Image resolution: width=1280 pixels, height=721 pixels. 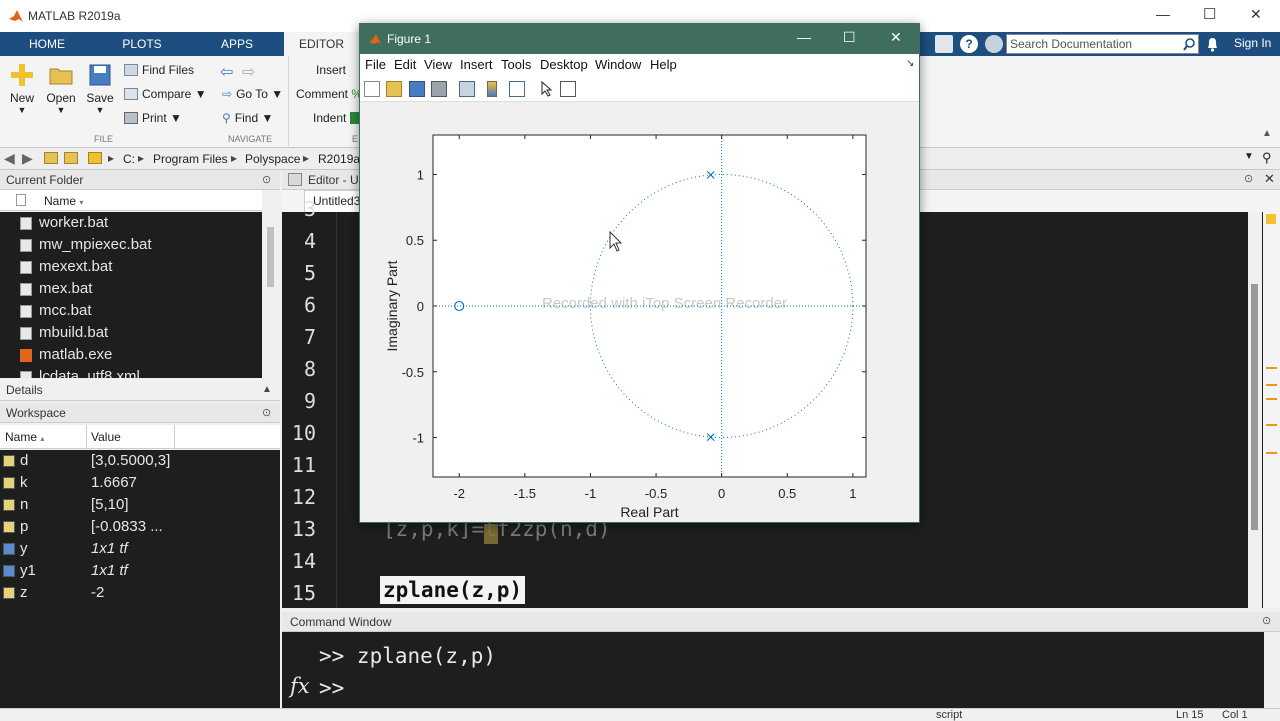 What do you see at coordinates (564, 64) in the screenshot?
I see `menu-desktop: Desktop` at bounding box center [564, 64].